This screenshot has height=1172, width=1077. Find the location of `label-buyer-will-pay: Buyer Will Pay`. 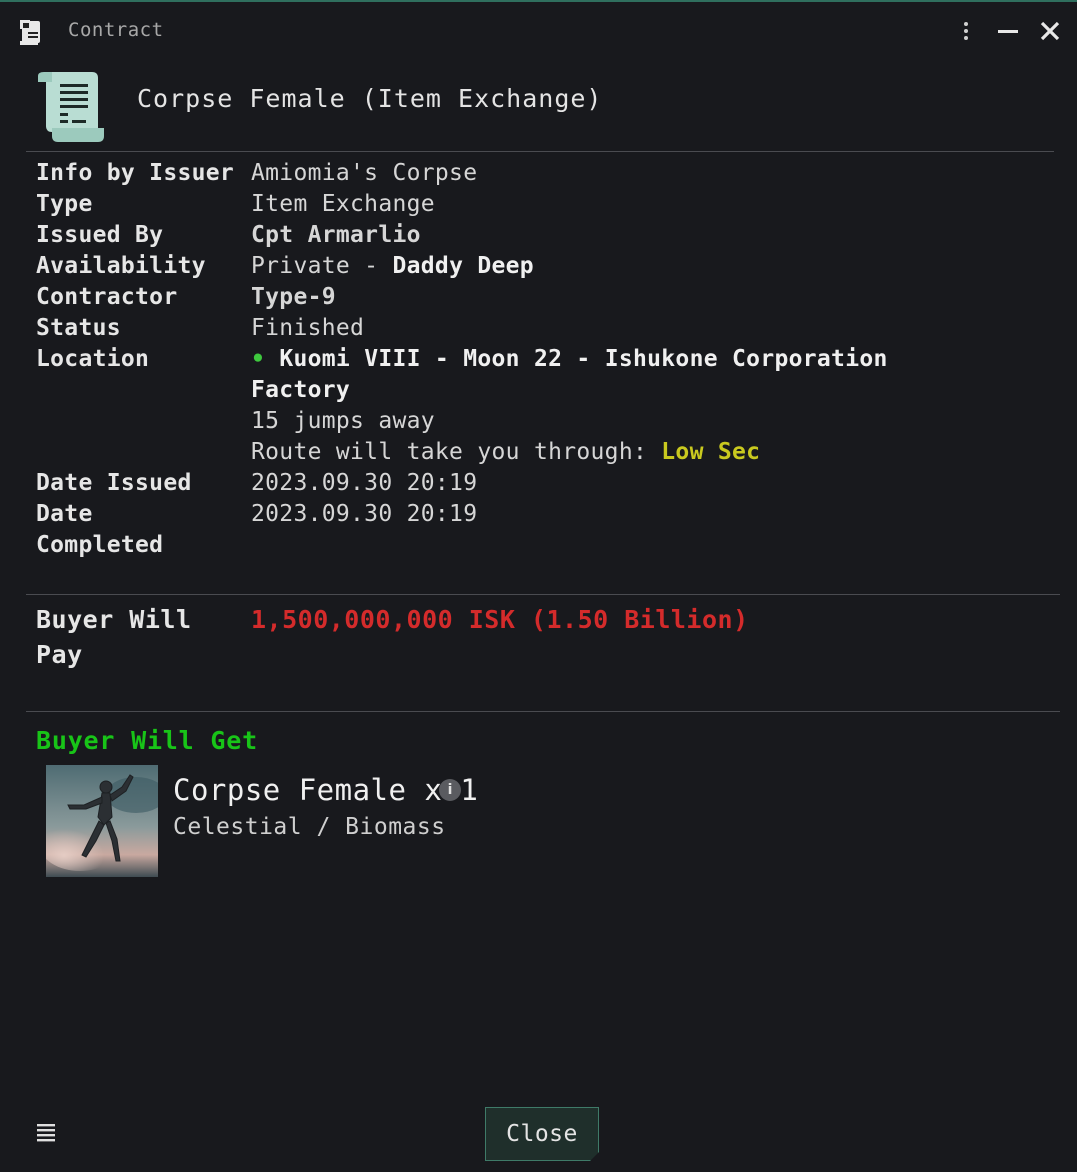

label-buyer-will-pay: Buyer Will Pay is located at coordinates (114, 637).